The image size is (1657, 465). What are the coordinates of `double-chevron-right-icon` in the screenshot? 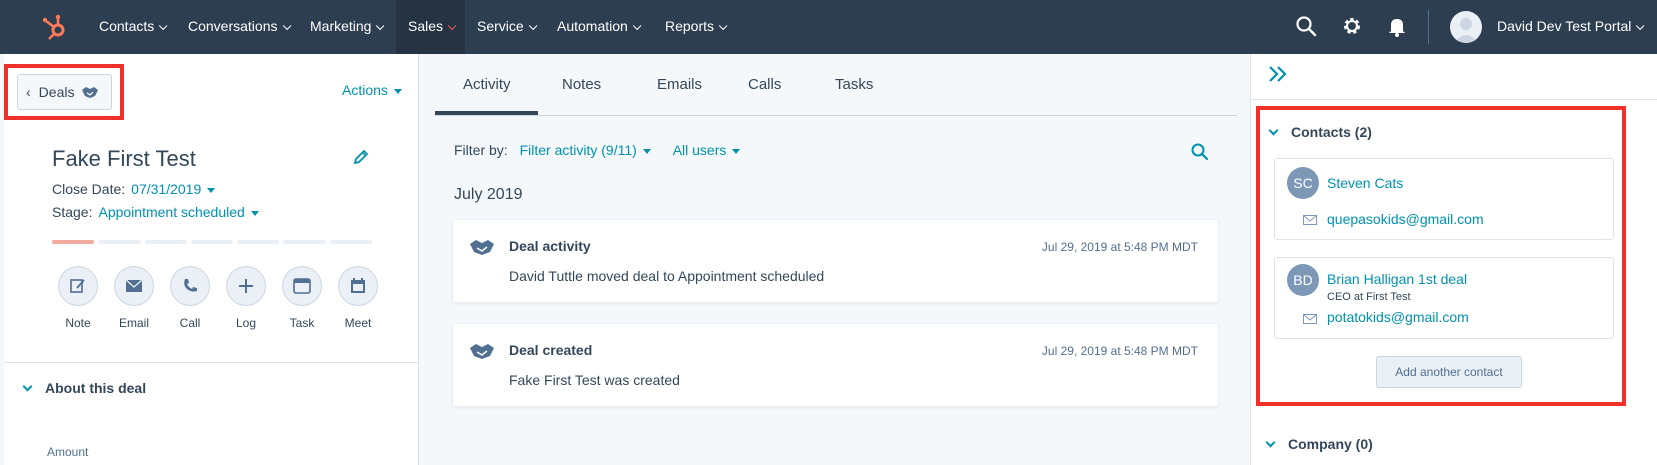 It's located at (1278, 74).